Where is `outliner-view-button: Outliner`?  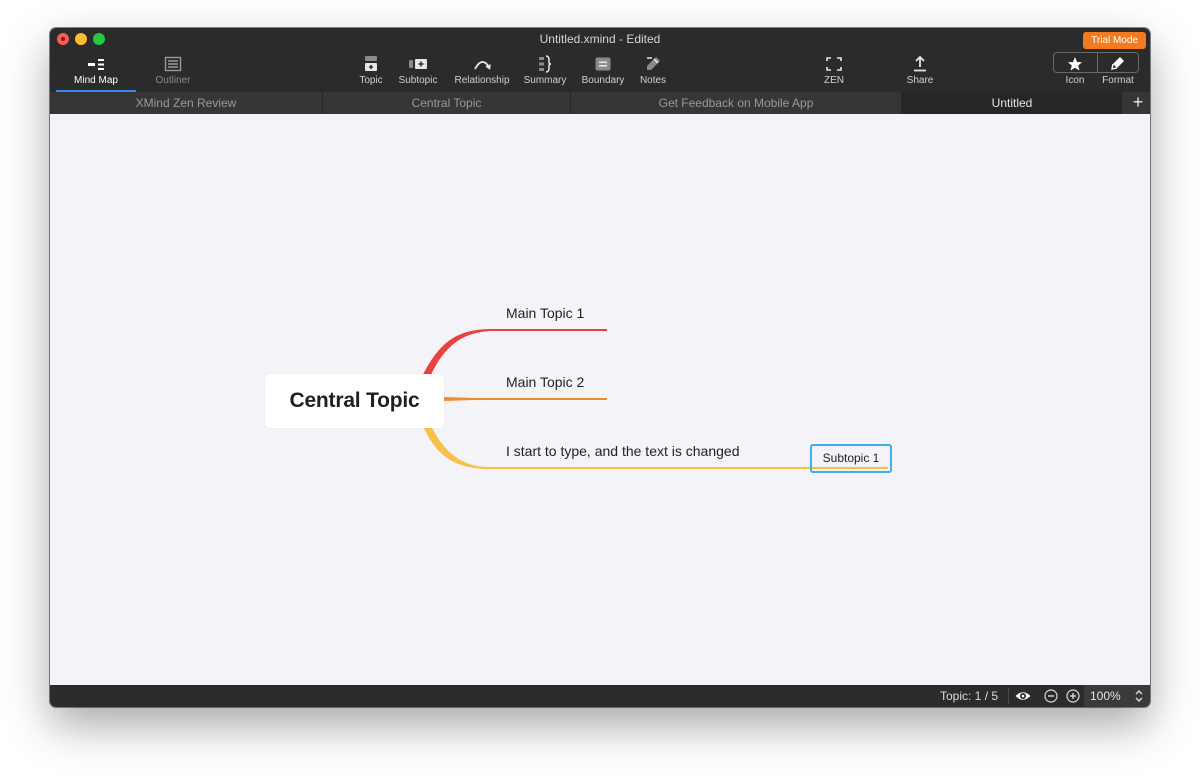
outliner-view-button: Outliner is located at coordinates (173, 71).